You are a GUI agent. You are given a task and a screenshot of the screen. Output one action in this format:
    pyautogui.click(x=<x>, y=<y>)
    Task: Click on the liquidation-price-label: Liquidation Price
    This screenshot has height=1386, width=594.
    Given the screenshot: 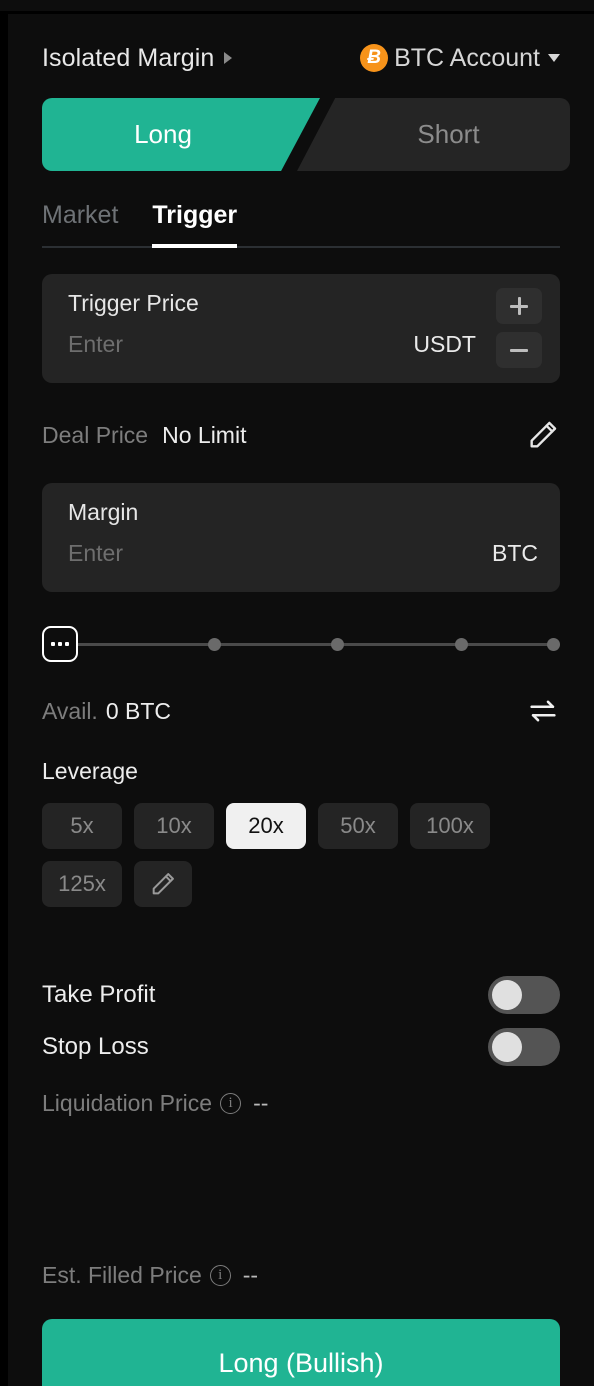 What is the action you would take?
    pyautogui.click(x=127, y=1102)
    